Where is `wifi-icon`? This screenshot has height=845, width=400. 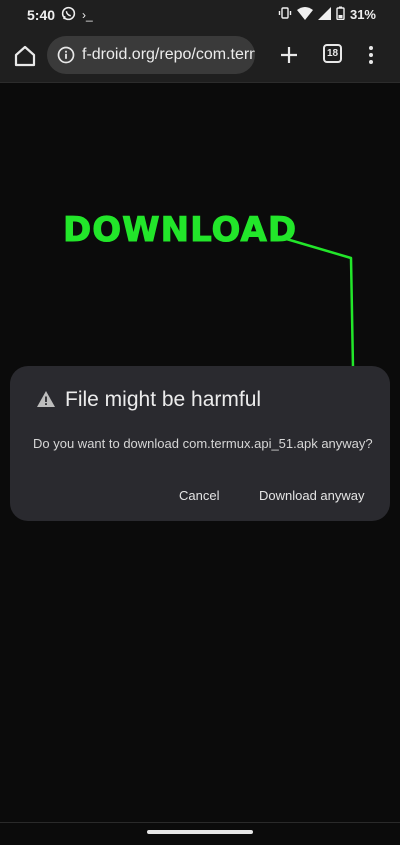 wifi-icon is located at coordinates (304, 14).